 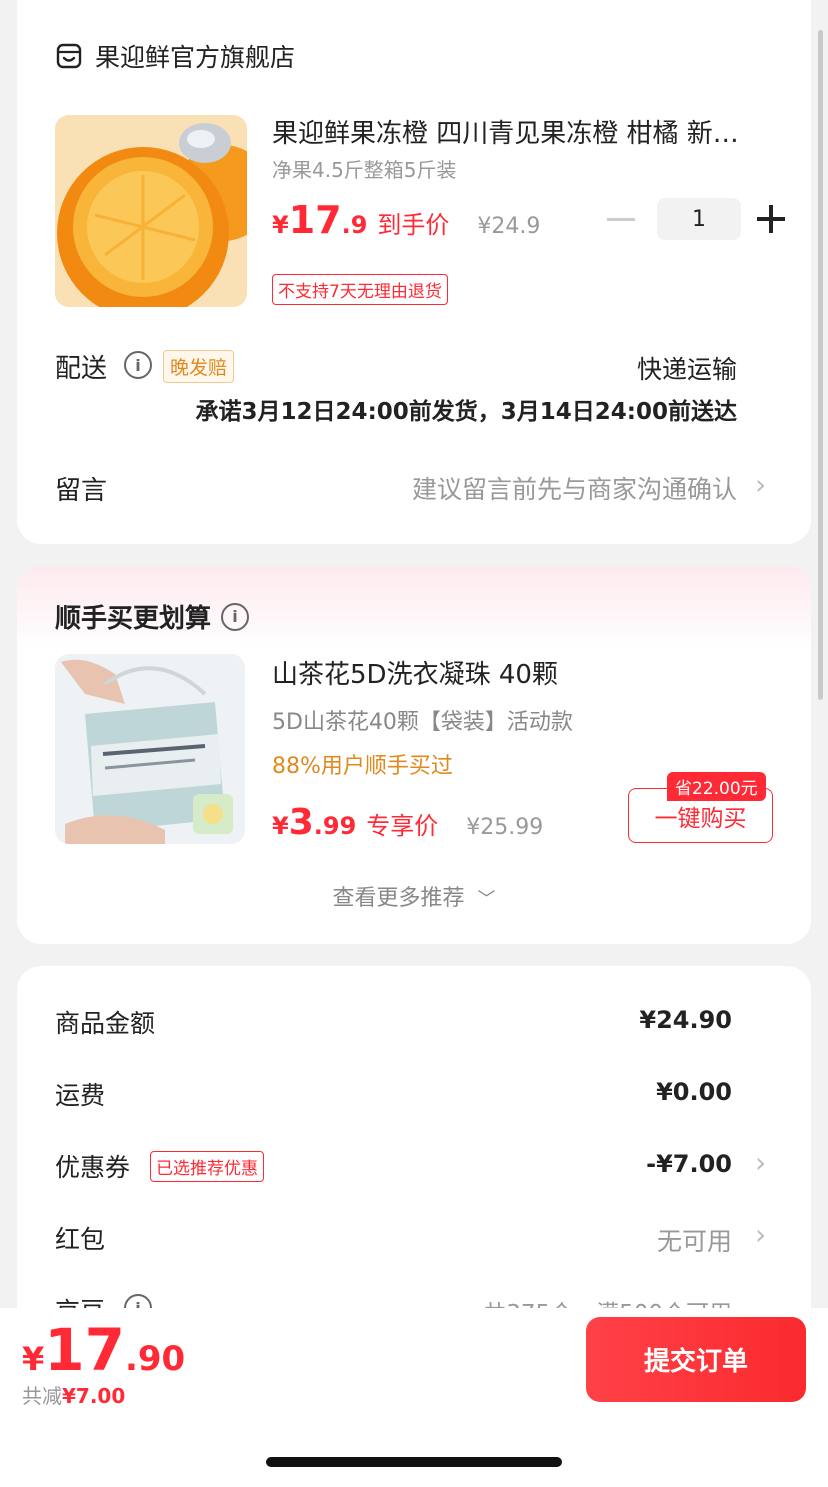 What do you see at coordinates (466, 412) in the screenshot?
I see `delivery-promise: 承诺3月12日24:00前发货，3月14日24:00前送达` at bounding box center [466, 412].